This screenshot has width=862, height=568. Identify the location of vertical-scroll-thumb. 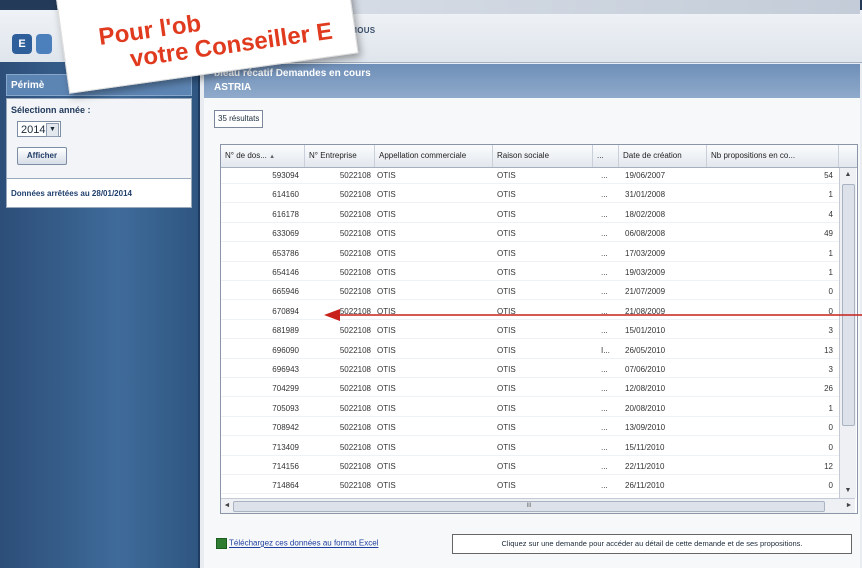
(848, 305).